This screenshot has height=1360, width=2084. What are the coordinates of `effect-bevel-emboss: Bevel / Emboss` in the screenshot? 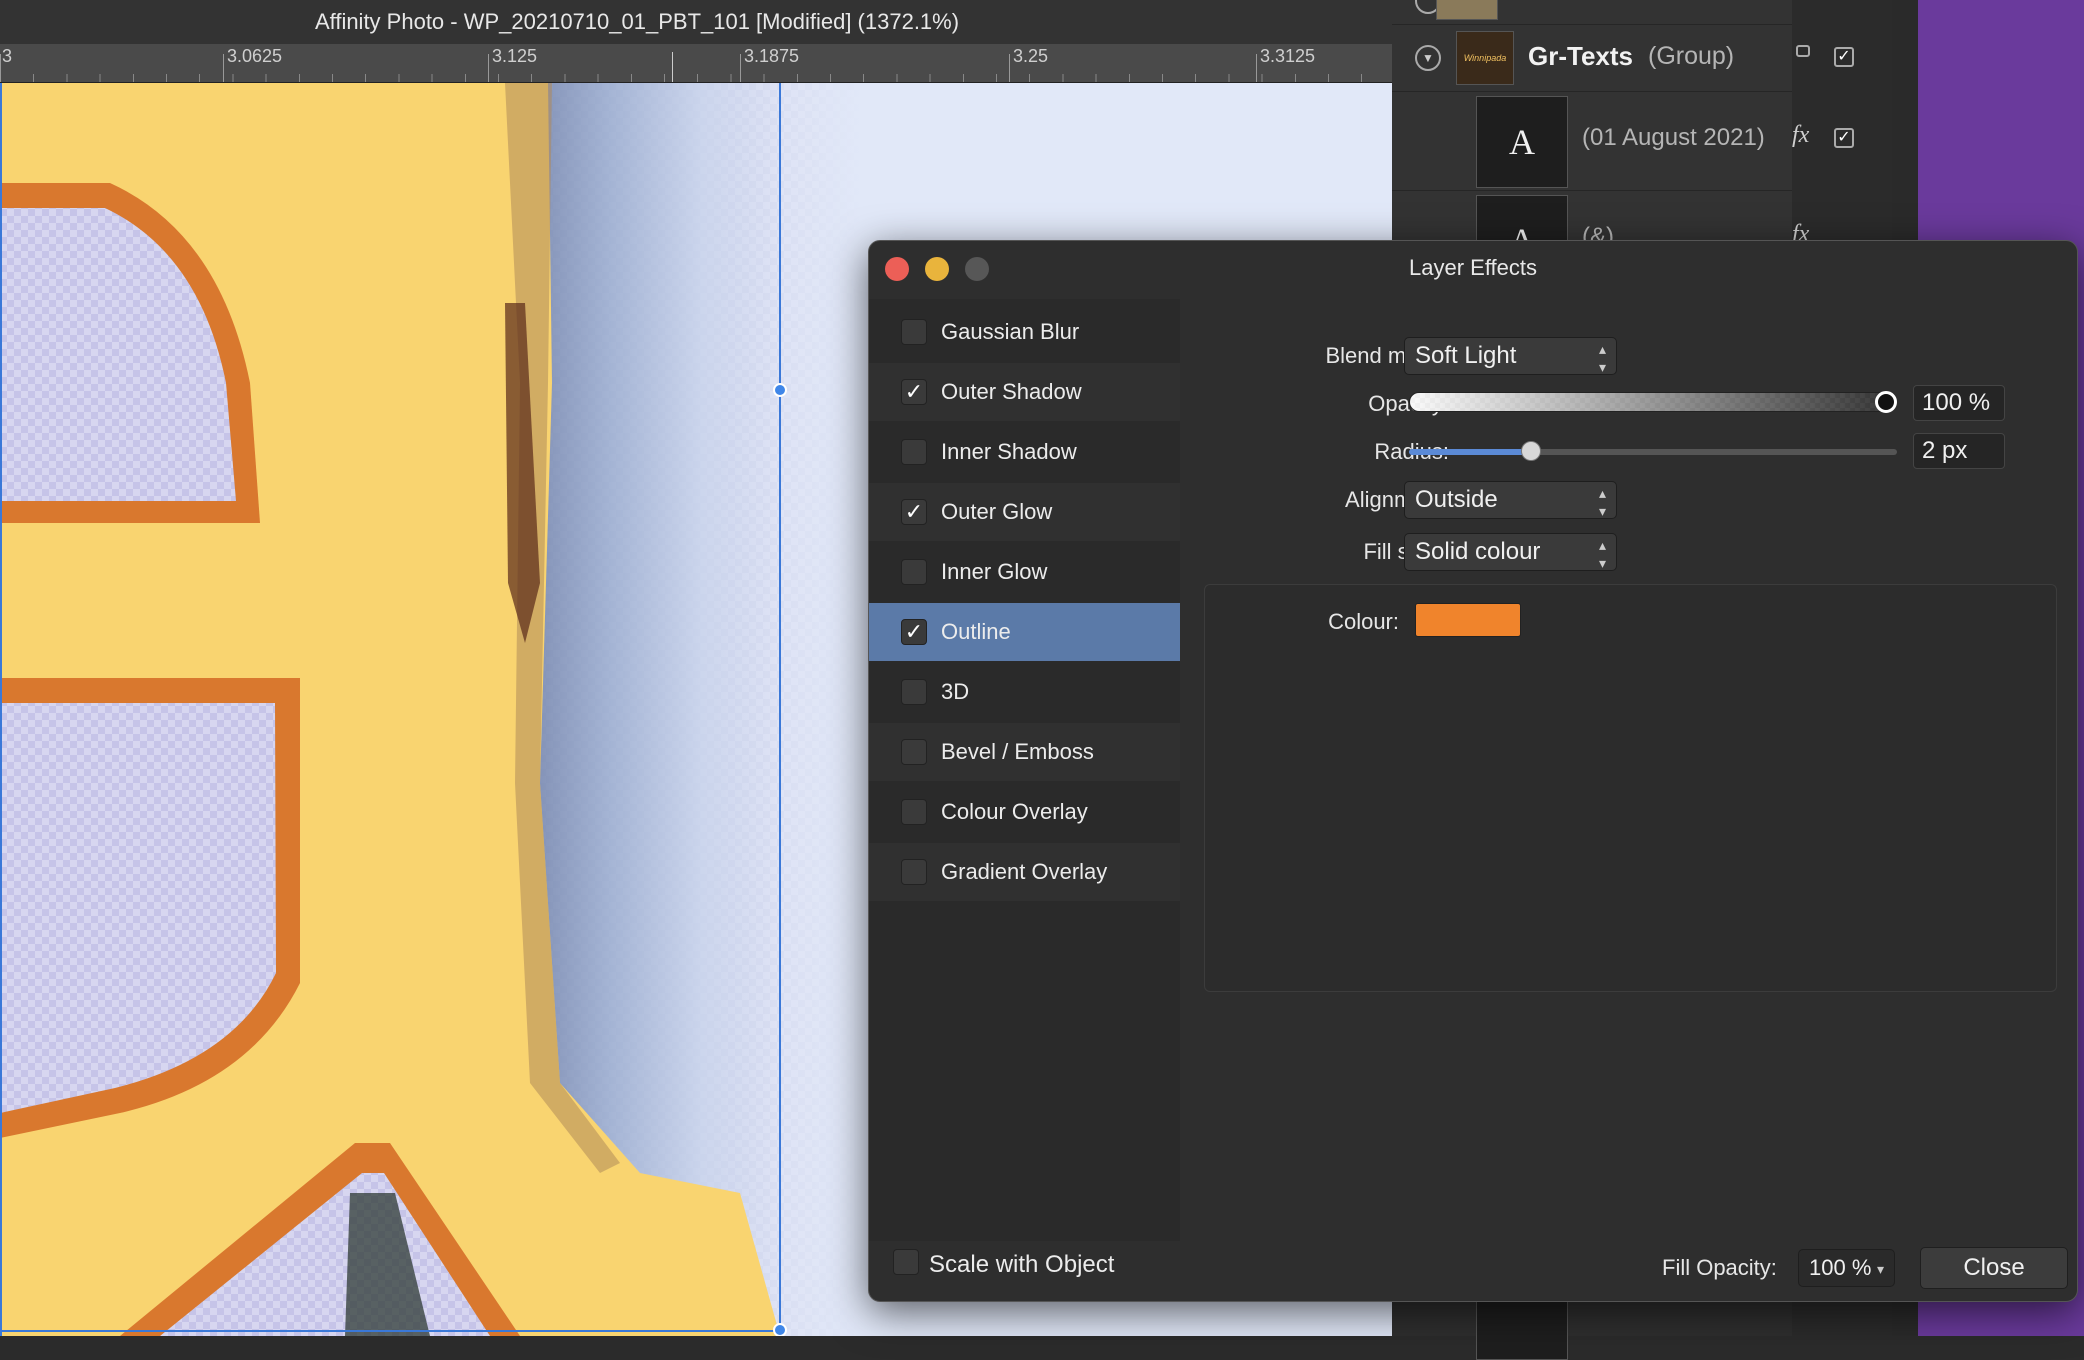 It's located at (1024, 752).